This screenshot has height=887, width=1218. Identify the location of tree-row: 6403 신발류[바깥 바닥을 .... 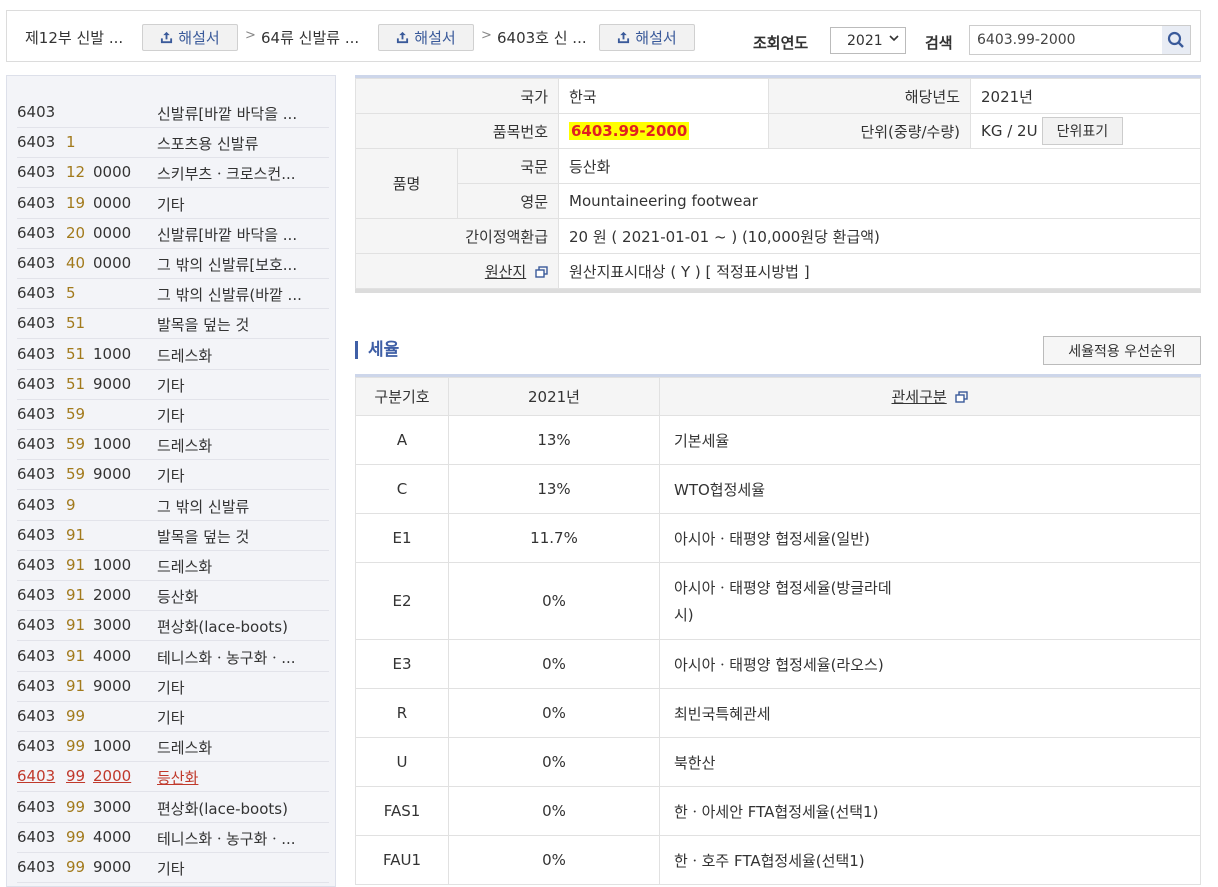
(173, 113).